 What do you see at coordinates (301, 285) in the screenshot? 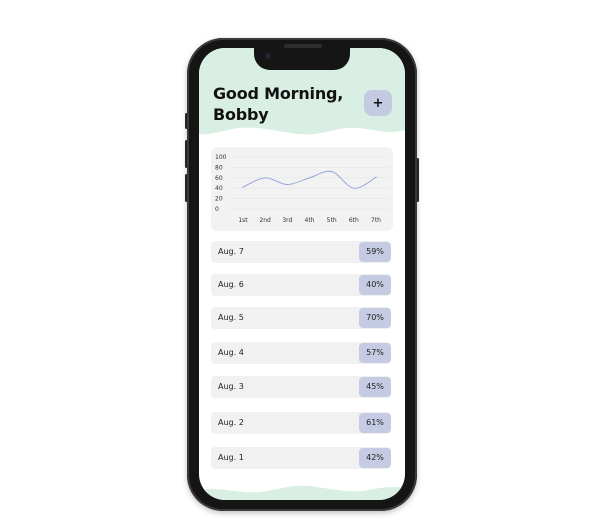
I see `day-row: Aug. 6 40%` at bounding box center [301, 285].